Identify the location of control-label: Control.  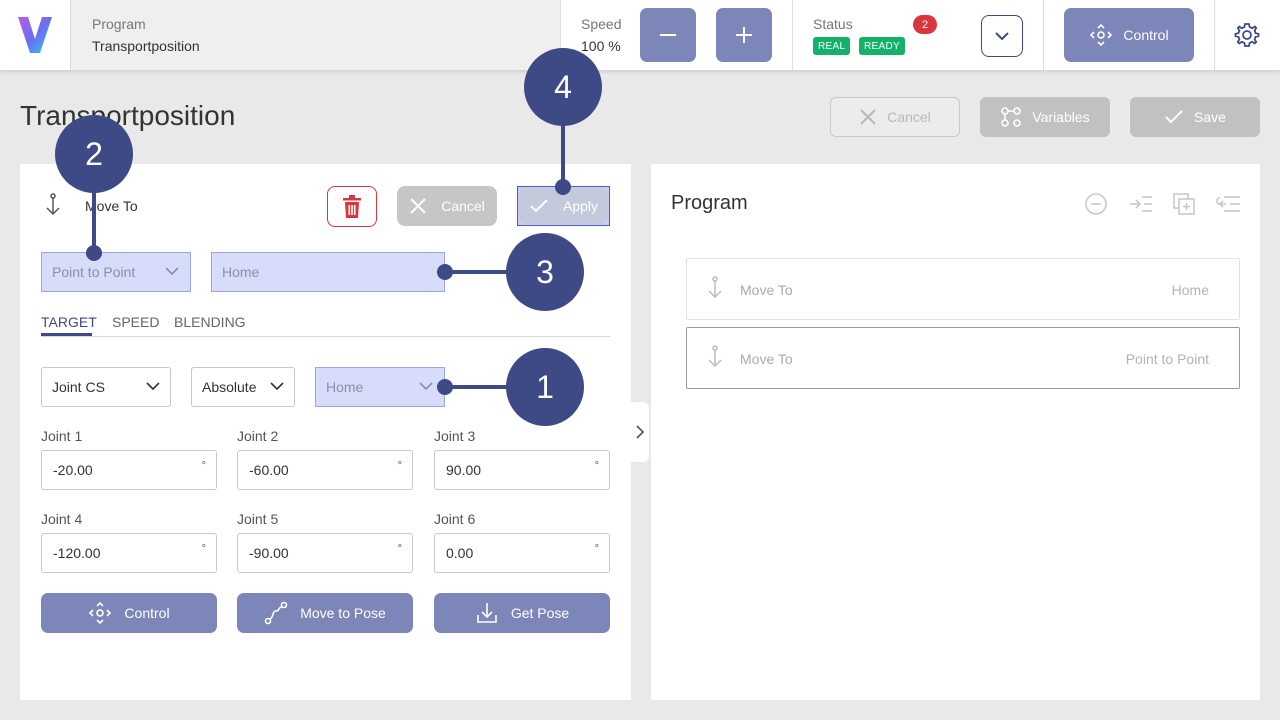
(1146, 35).